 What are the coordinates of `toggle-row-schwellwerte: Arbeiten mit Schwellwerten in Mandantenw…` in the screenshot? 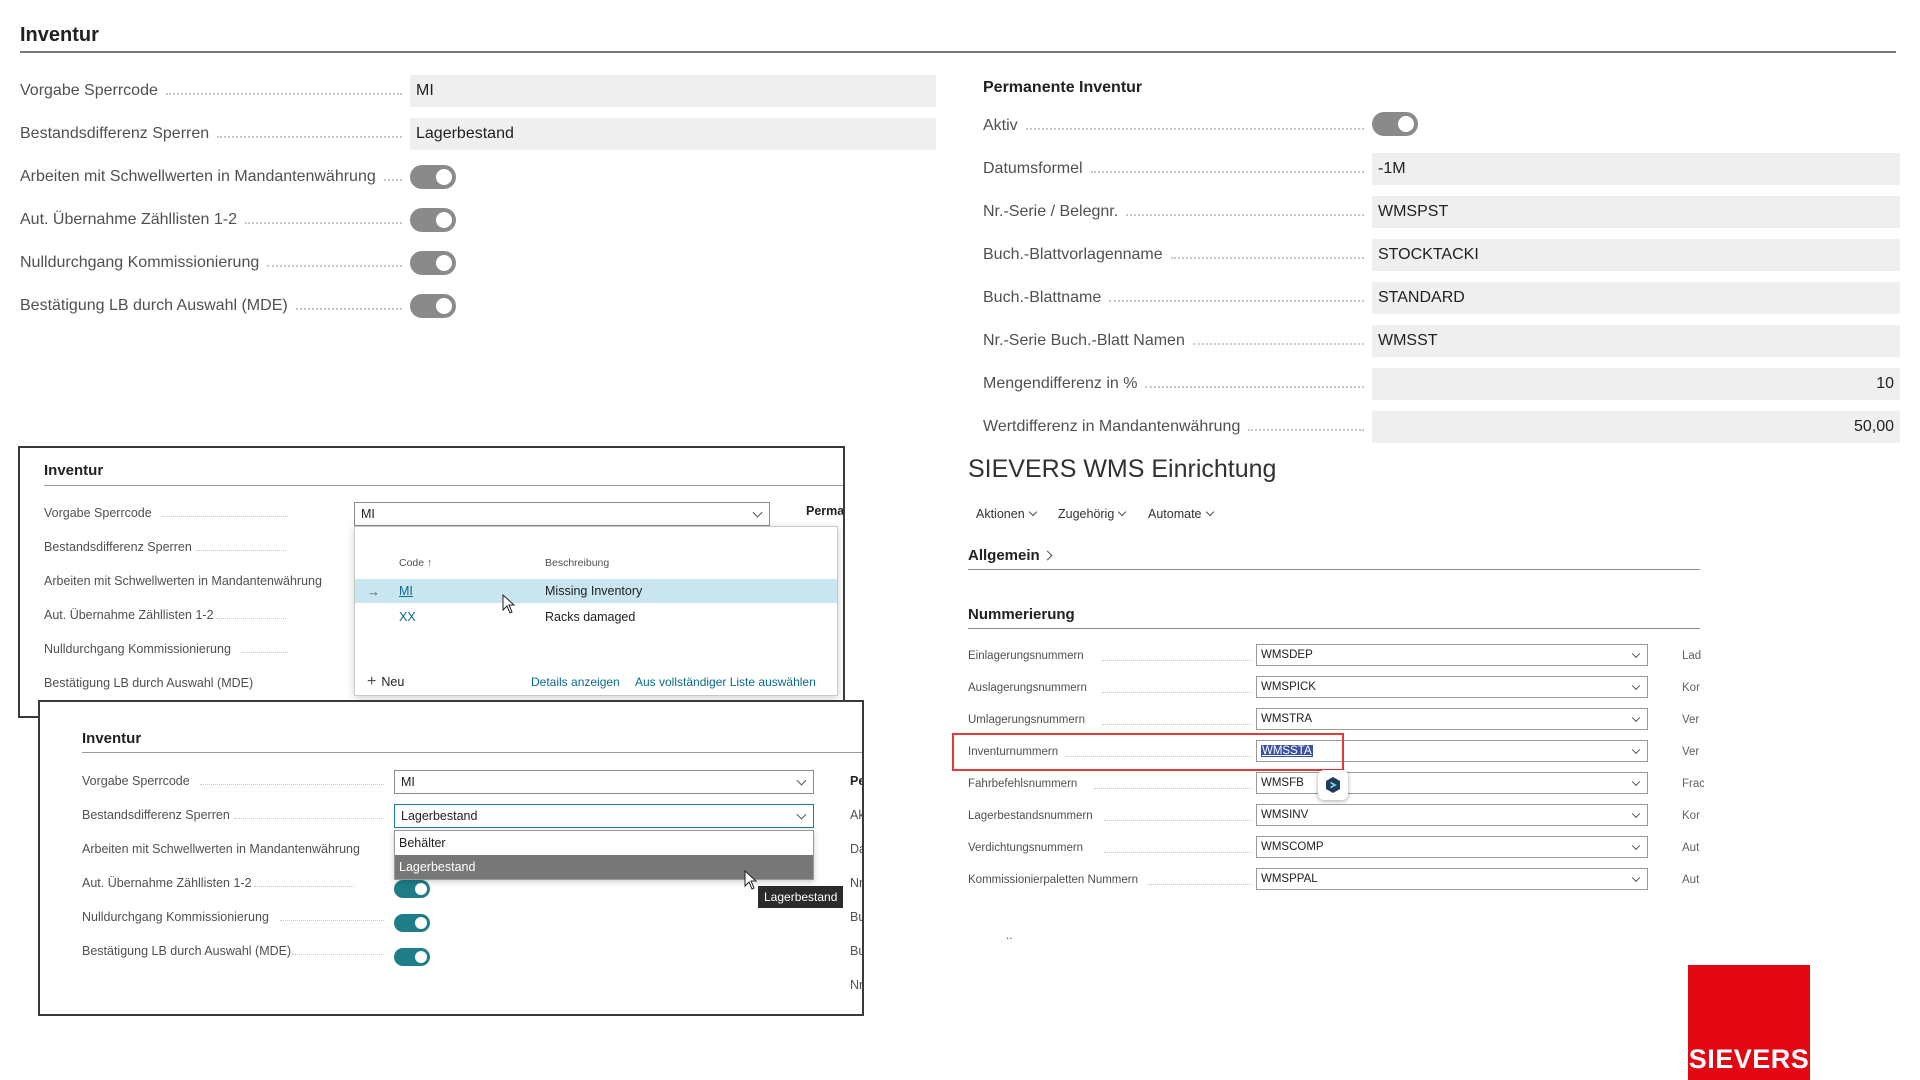 It's located at (215, 177).